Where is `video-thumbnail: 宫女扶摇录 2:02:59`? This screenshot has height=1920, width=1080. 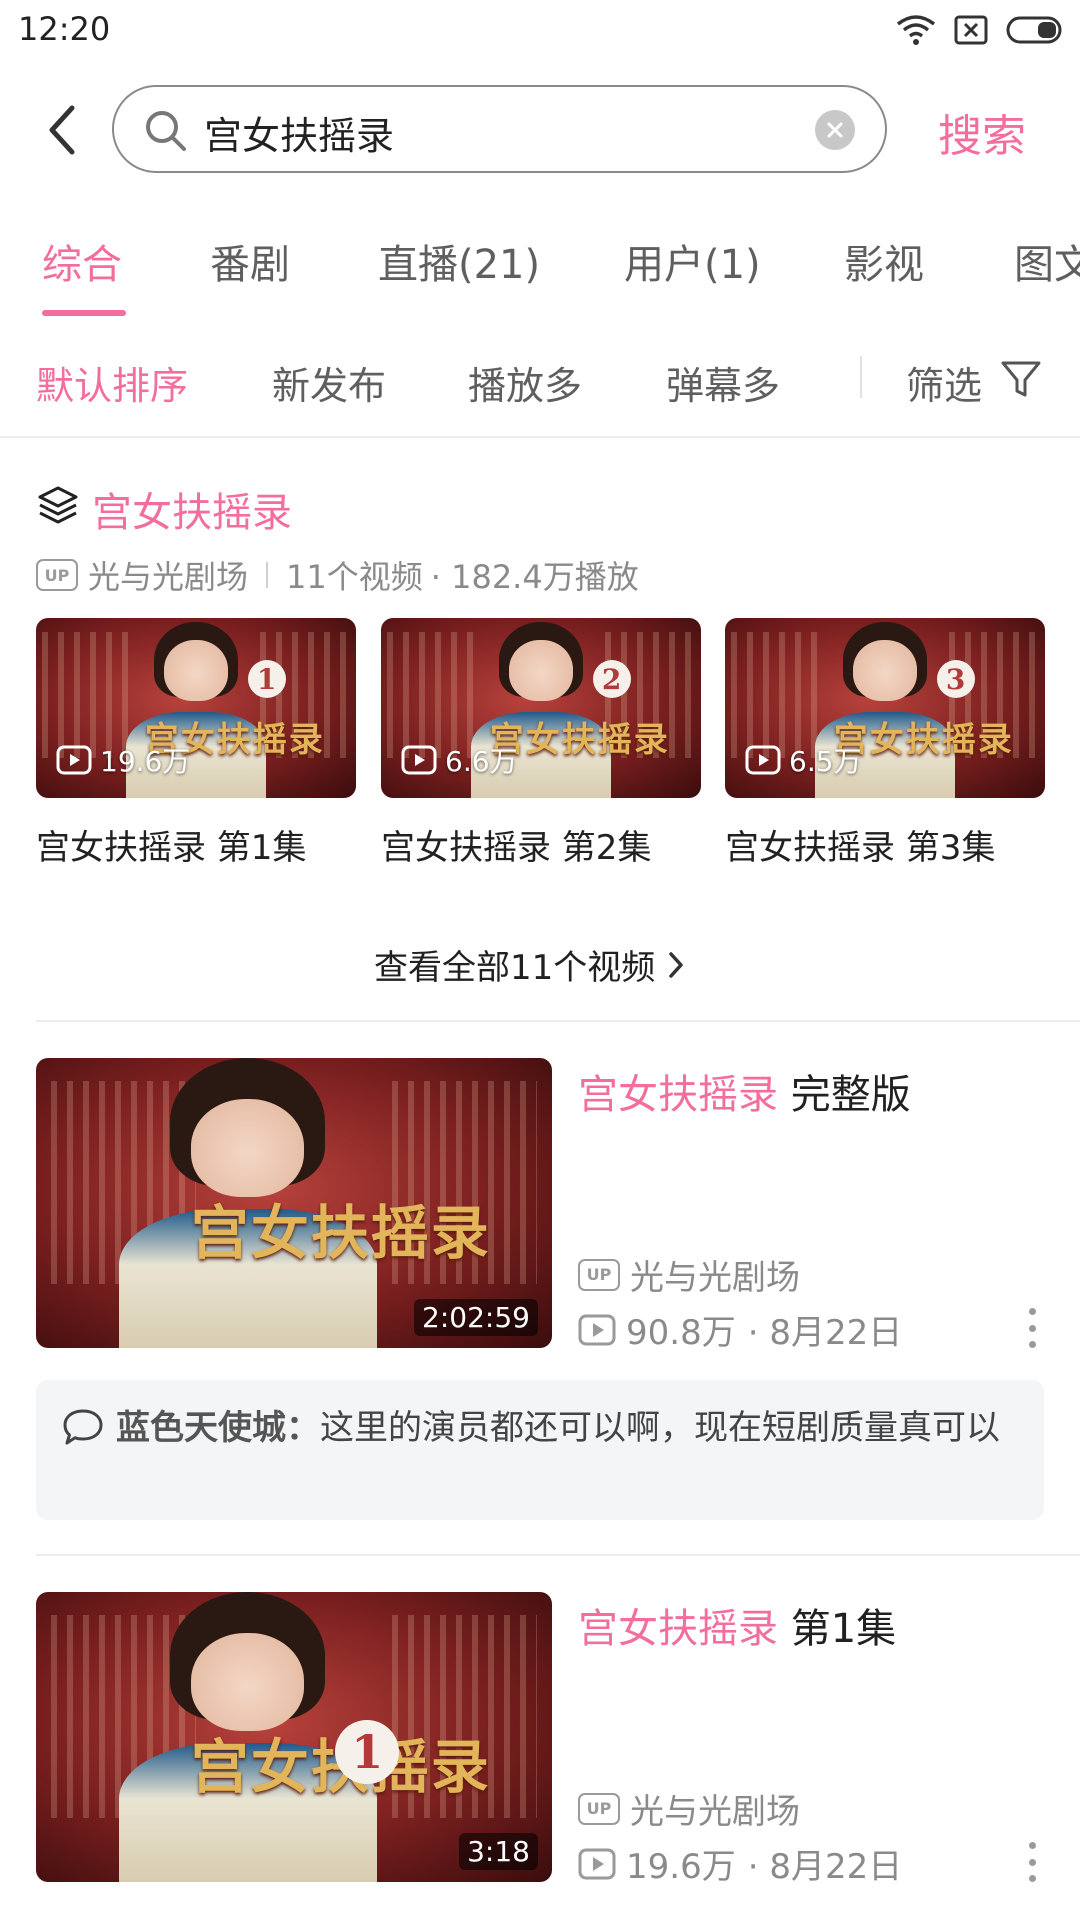 video-thumbnail: 宫女扶摇录 2:02:59 is located at coordinates (294, 1203).